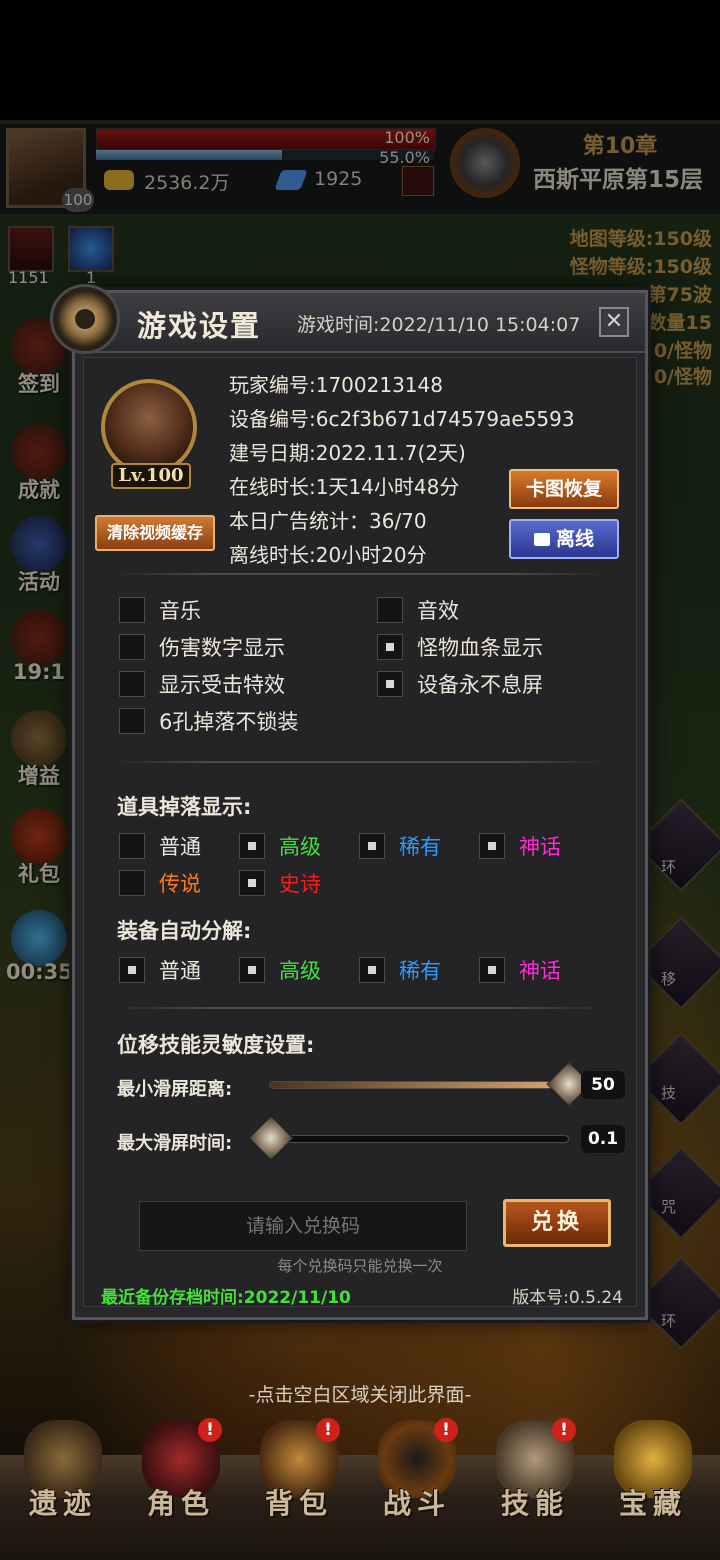 This screenshot has height=1560, width=720. What do you see at coordinates (438, 611) in the screenshot?
I see `sound-effects-label: 音效` at bounding box center [438, 611].